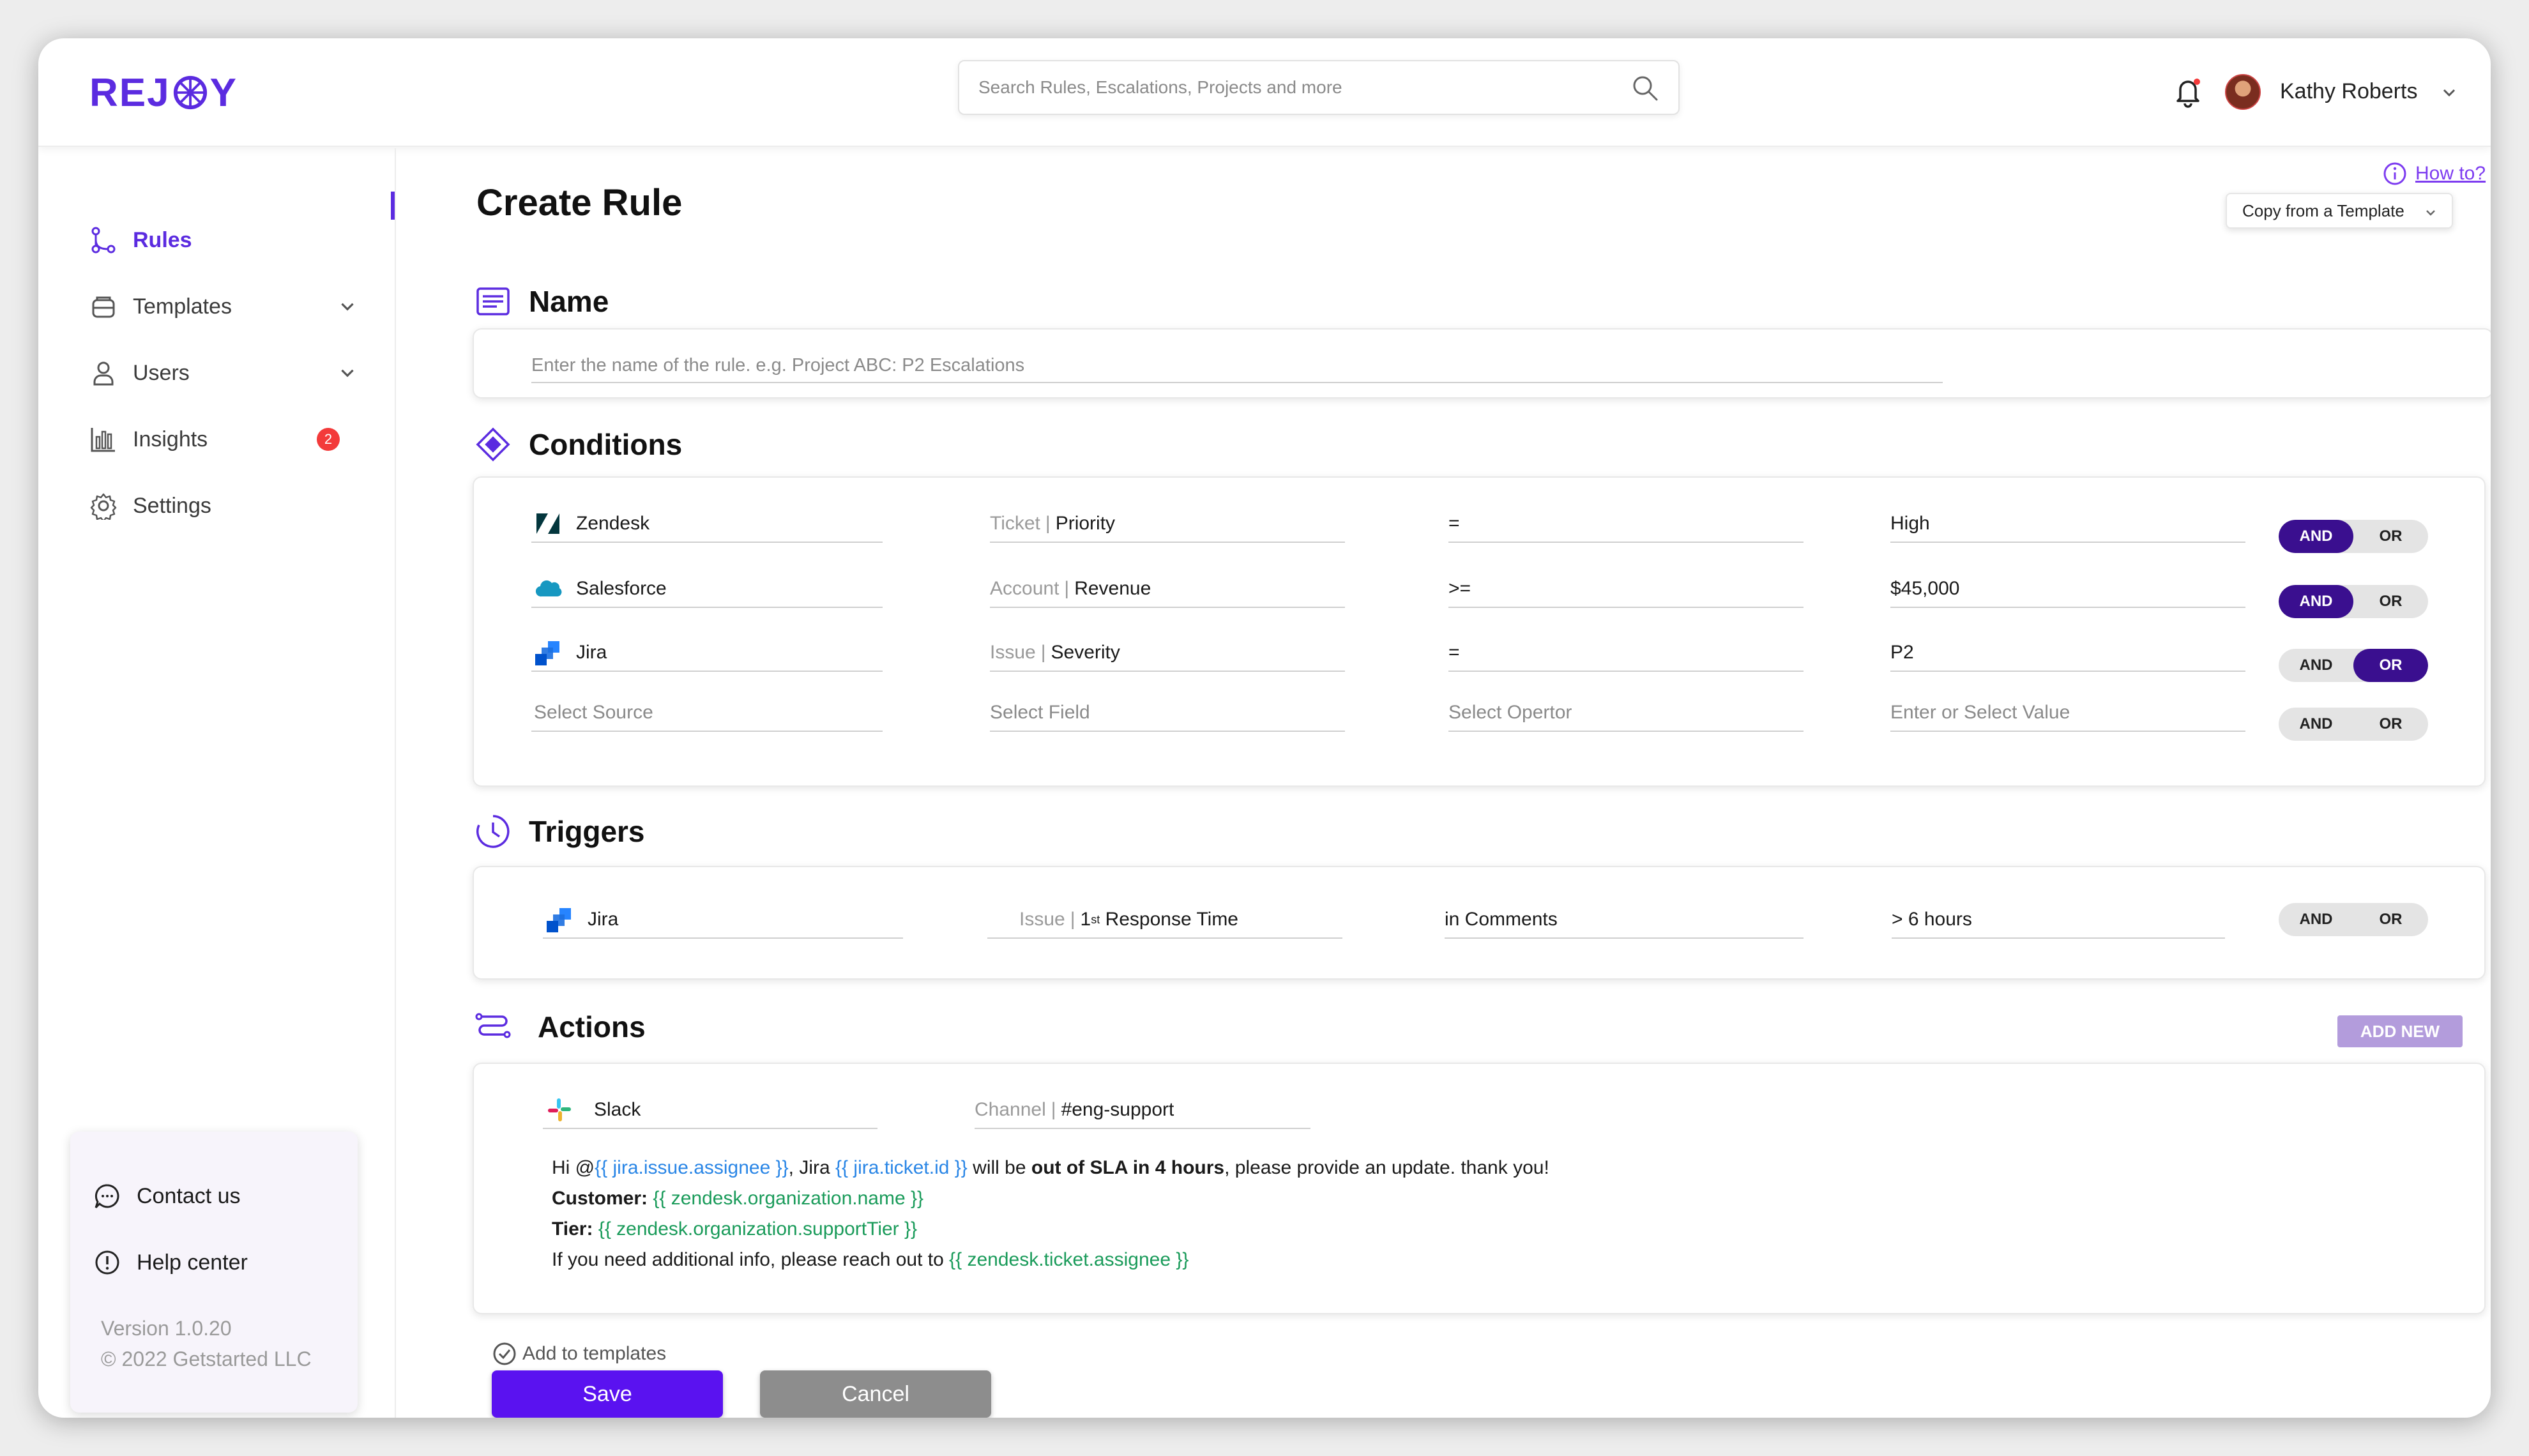 Image resolution: width=2529 pixels, height=1456 pixels. What do you see at coordinates (1502, 919) in the screenshot?
I see `operator-value: in Comments` at bounding box center [1502, 919].